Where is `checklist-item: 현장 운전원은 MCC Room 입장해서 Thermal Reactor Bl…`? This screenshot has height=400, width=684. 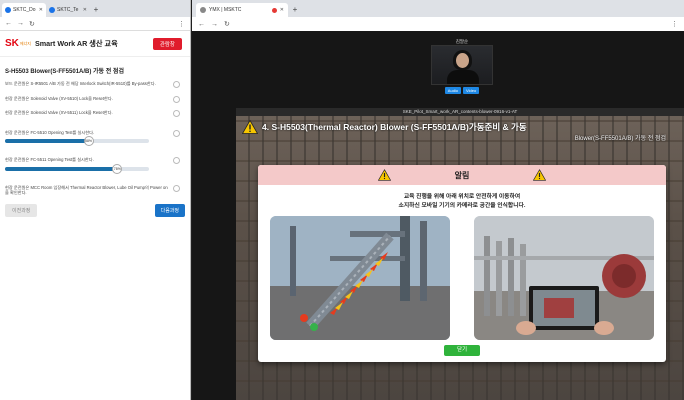 checklist-item: 현장 운전원은 MCC Room 입장해서 Thermal Reactor Bl… is located at coordinates (95, 190).